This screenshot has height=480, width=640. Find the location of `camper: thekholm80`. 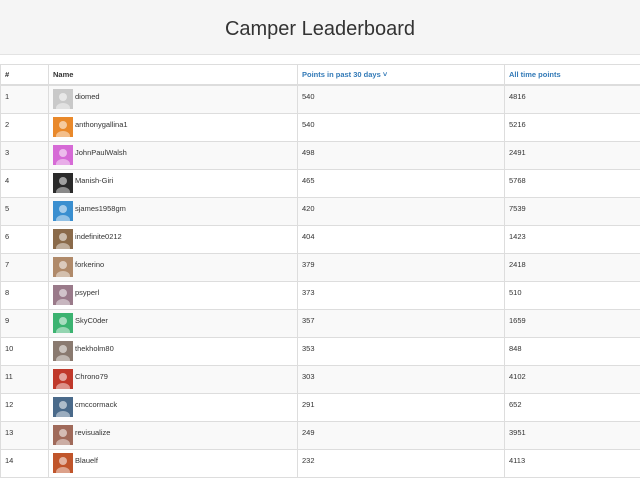

camper: thekholm80 is located at coordinates (173, 350).